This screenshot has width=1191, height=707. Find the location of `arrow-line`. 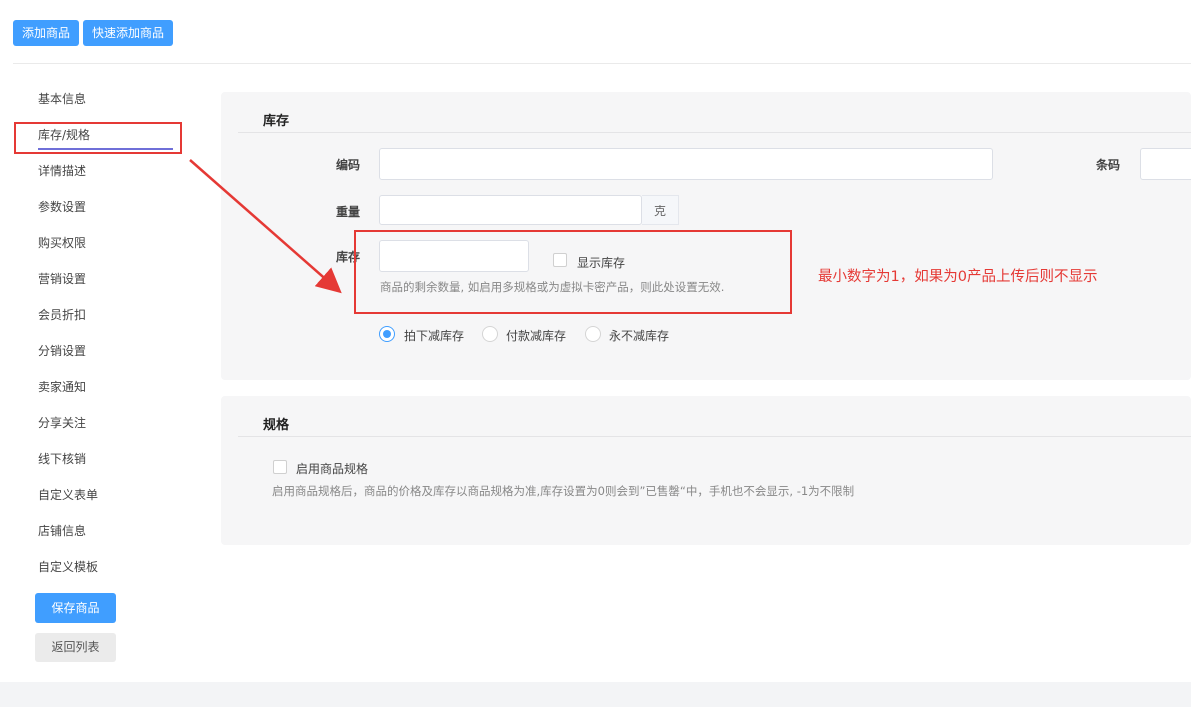

arrow-line is located at coordinates (265, 226).